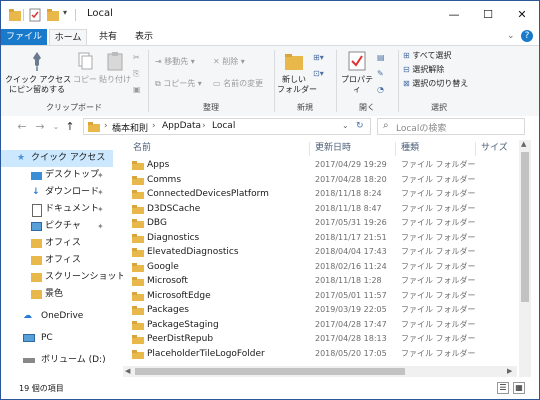 The width and height of the screenshot is (540, 400). I want to click on file-name: ConnectedDevicesPlatform, so click(208, 194).